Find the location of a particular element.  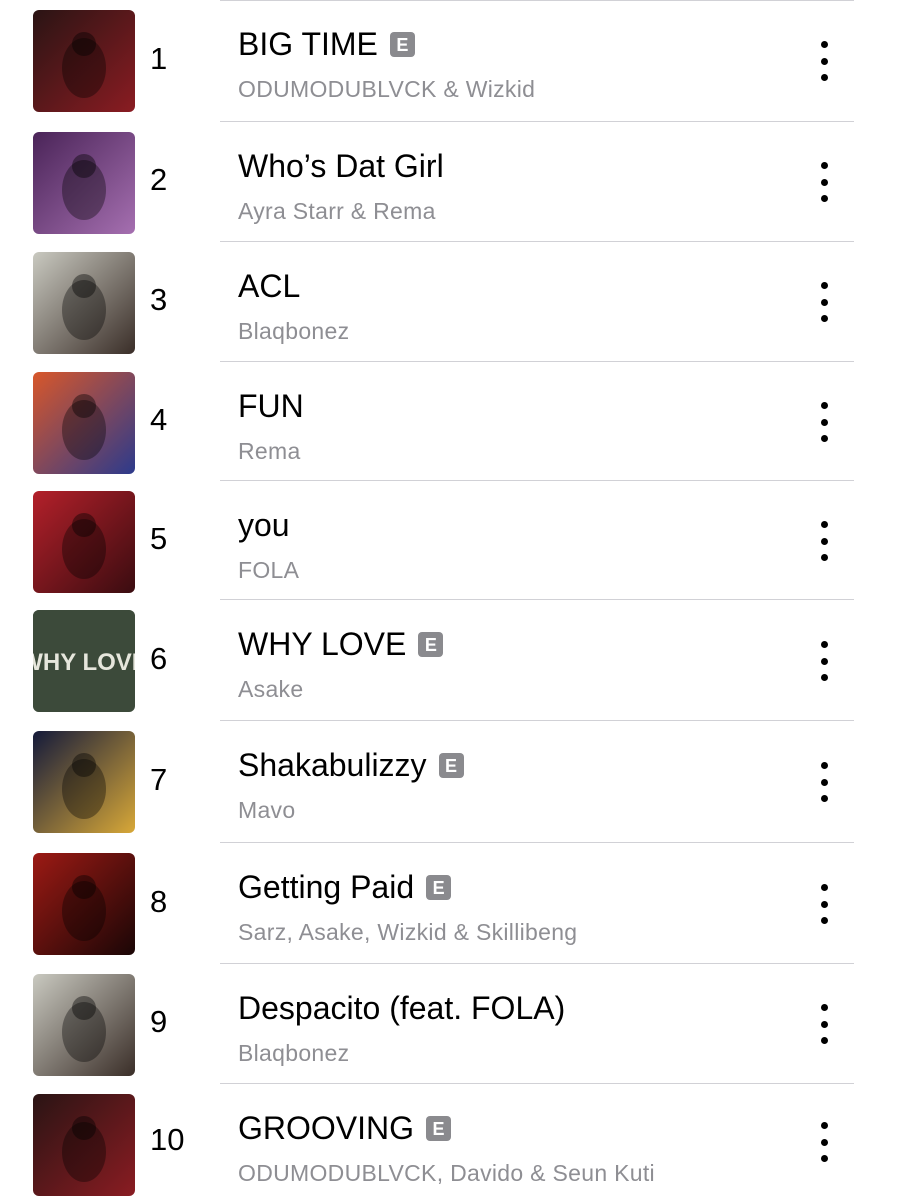

rank-number: 1 is located at coordinates (159, 58).